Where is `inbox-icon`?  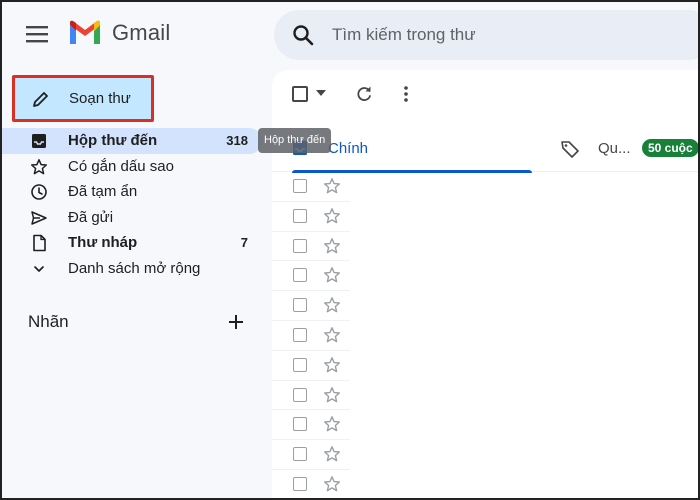 inbox-icon is located at coordinates (39, 141).